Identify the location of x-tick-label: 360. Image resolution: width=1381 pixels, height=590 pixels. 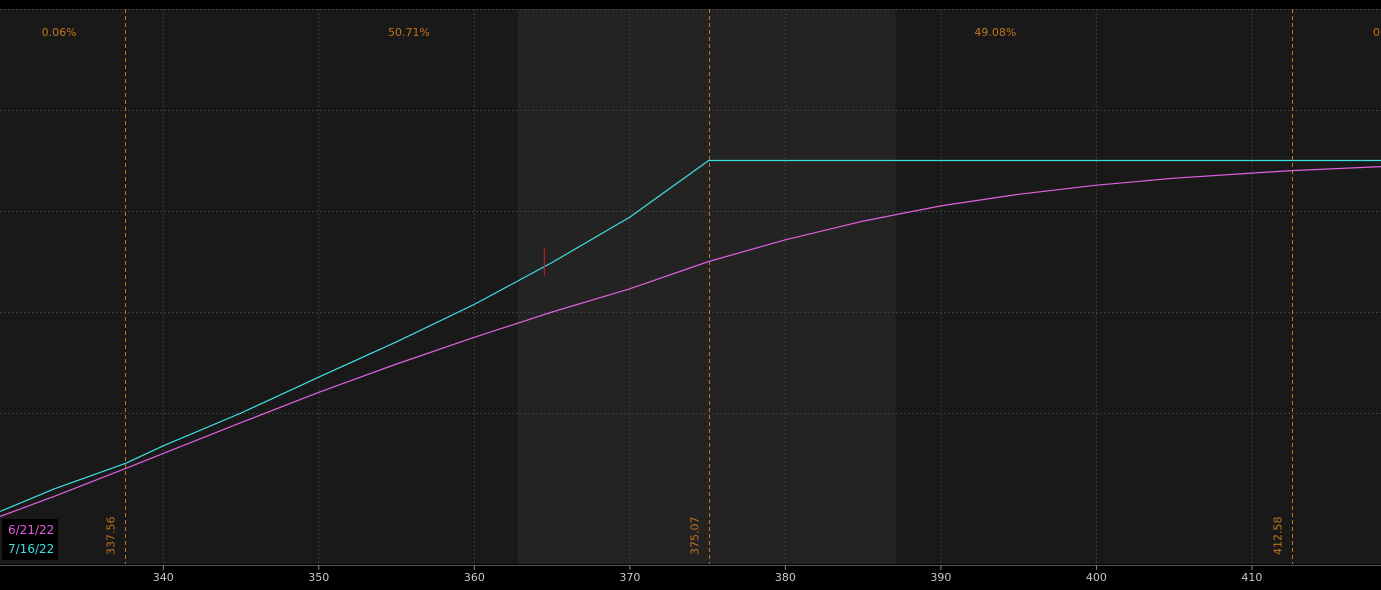
(474, 577).